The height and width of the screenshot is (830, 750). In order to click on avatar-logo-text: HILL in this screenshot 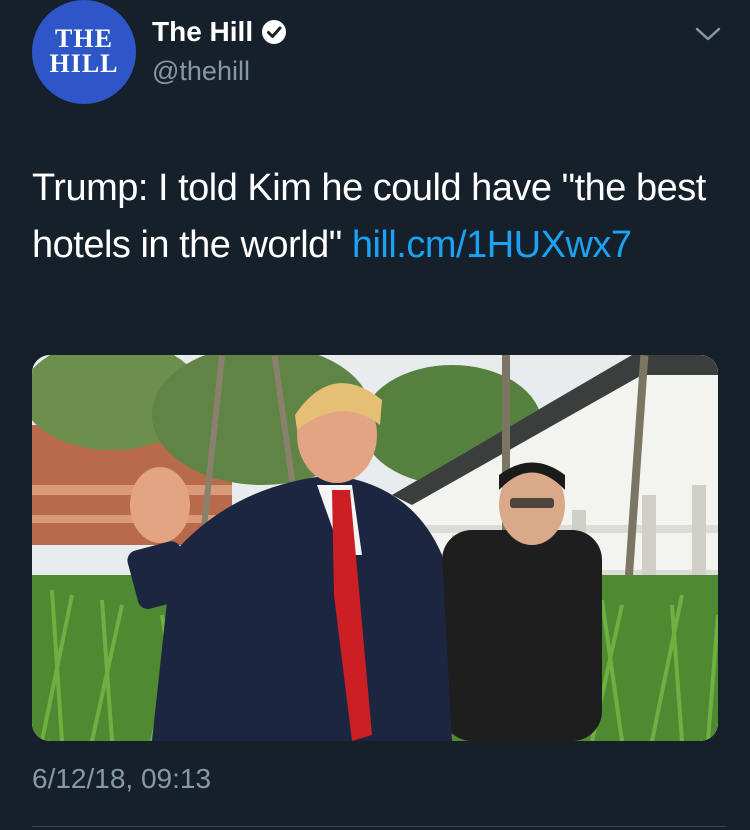, I will do `click(84, 63)`.